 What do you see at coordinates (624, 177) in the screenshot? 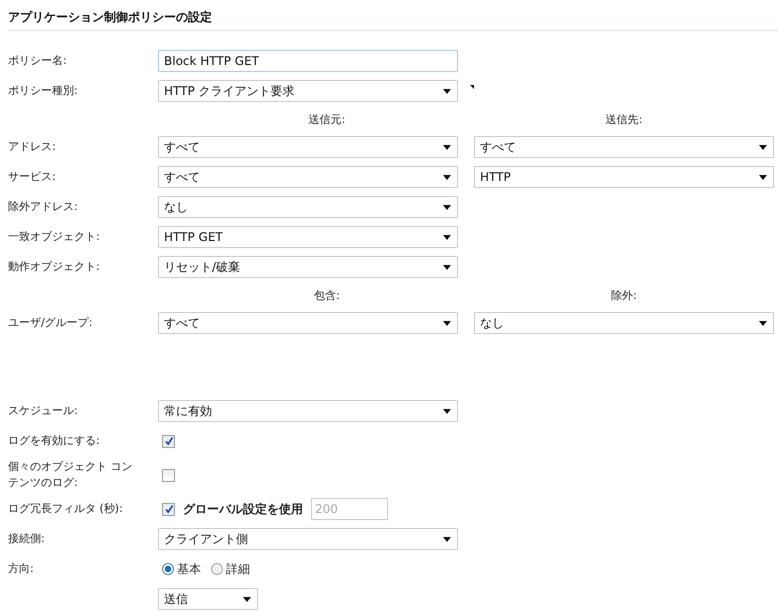
I see `dropdown: HTTP` at bounding box center [624, 177].